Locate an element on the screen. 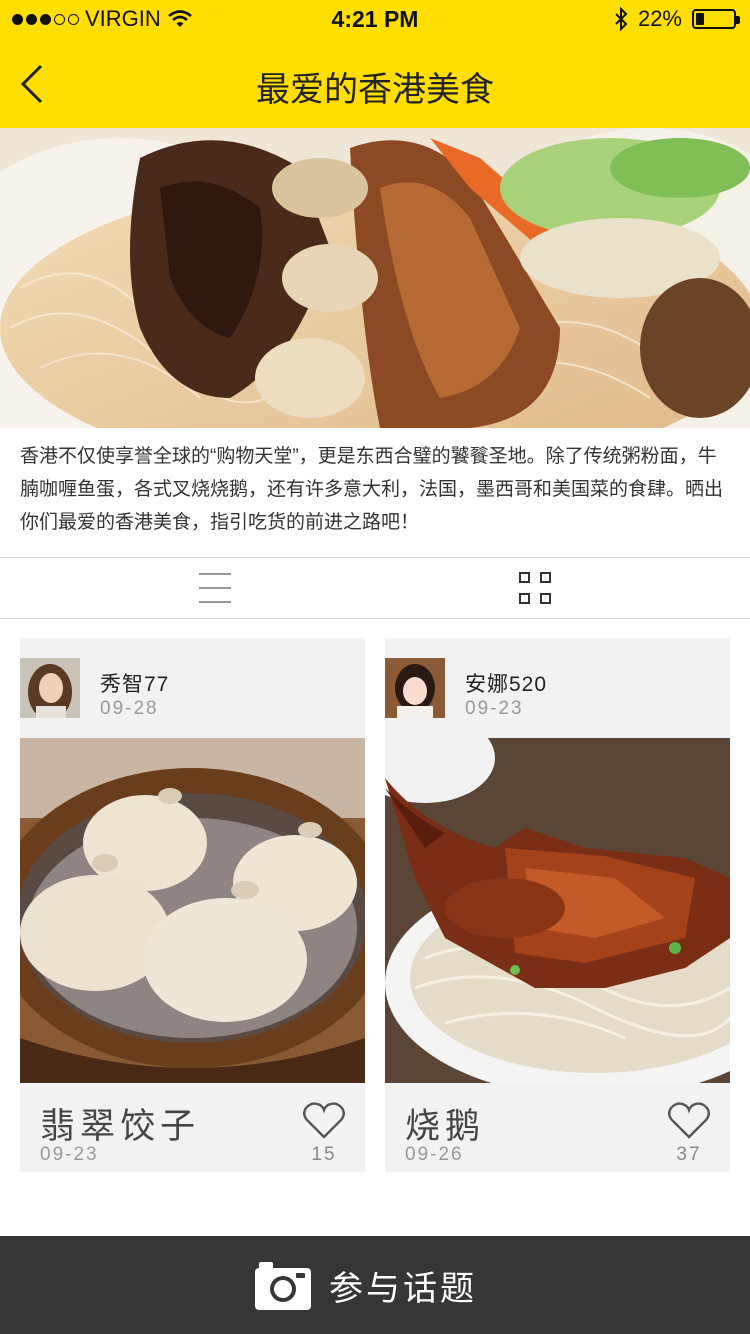 This screenshot has height=1334, width=750. nav-bar: 最爱的香港美食 is located at coordinates (375, 84).